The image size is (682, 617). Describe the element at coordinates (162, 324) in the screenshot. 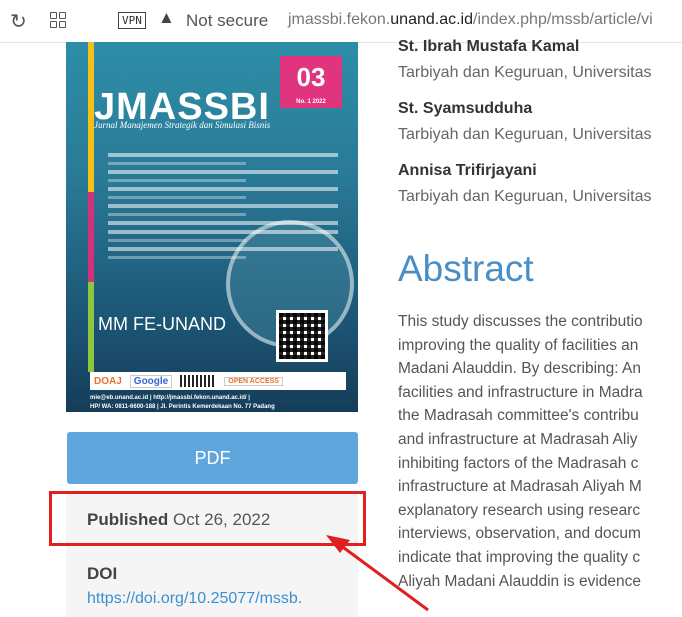

I see `cover-brand: MM FE-UNAND` at that location.